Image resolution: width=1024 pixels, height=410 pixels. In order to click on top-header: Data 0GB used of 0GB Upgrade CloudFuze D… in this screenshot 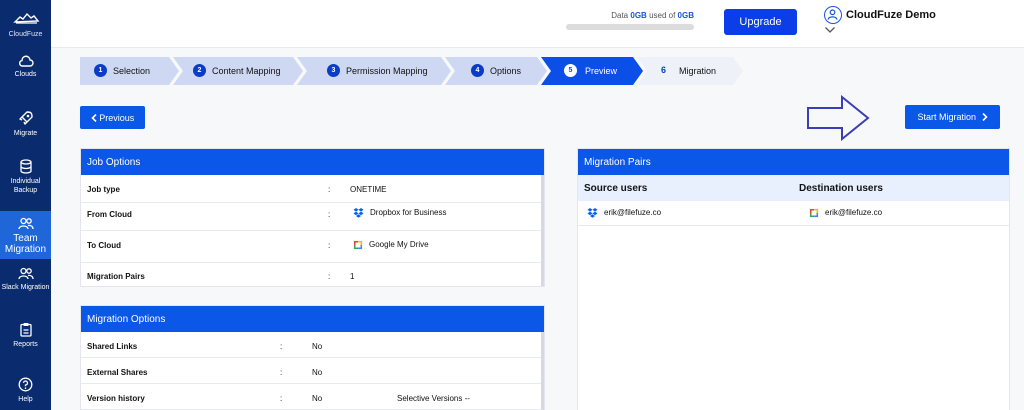, I will do `click(537, 24)`.